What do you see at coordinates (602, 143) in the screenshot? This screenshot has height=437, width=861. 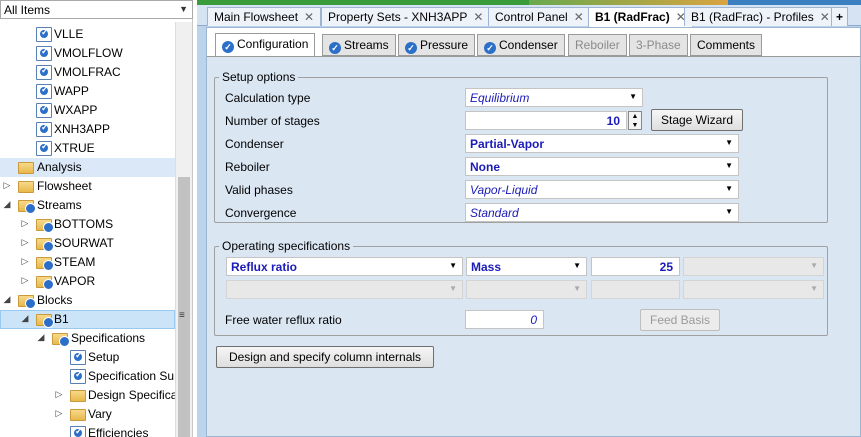 I see `condenser-select: Partial-Vapor ▼` at bounding box center [602, 143].